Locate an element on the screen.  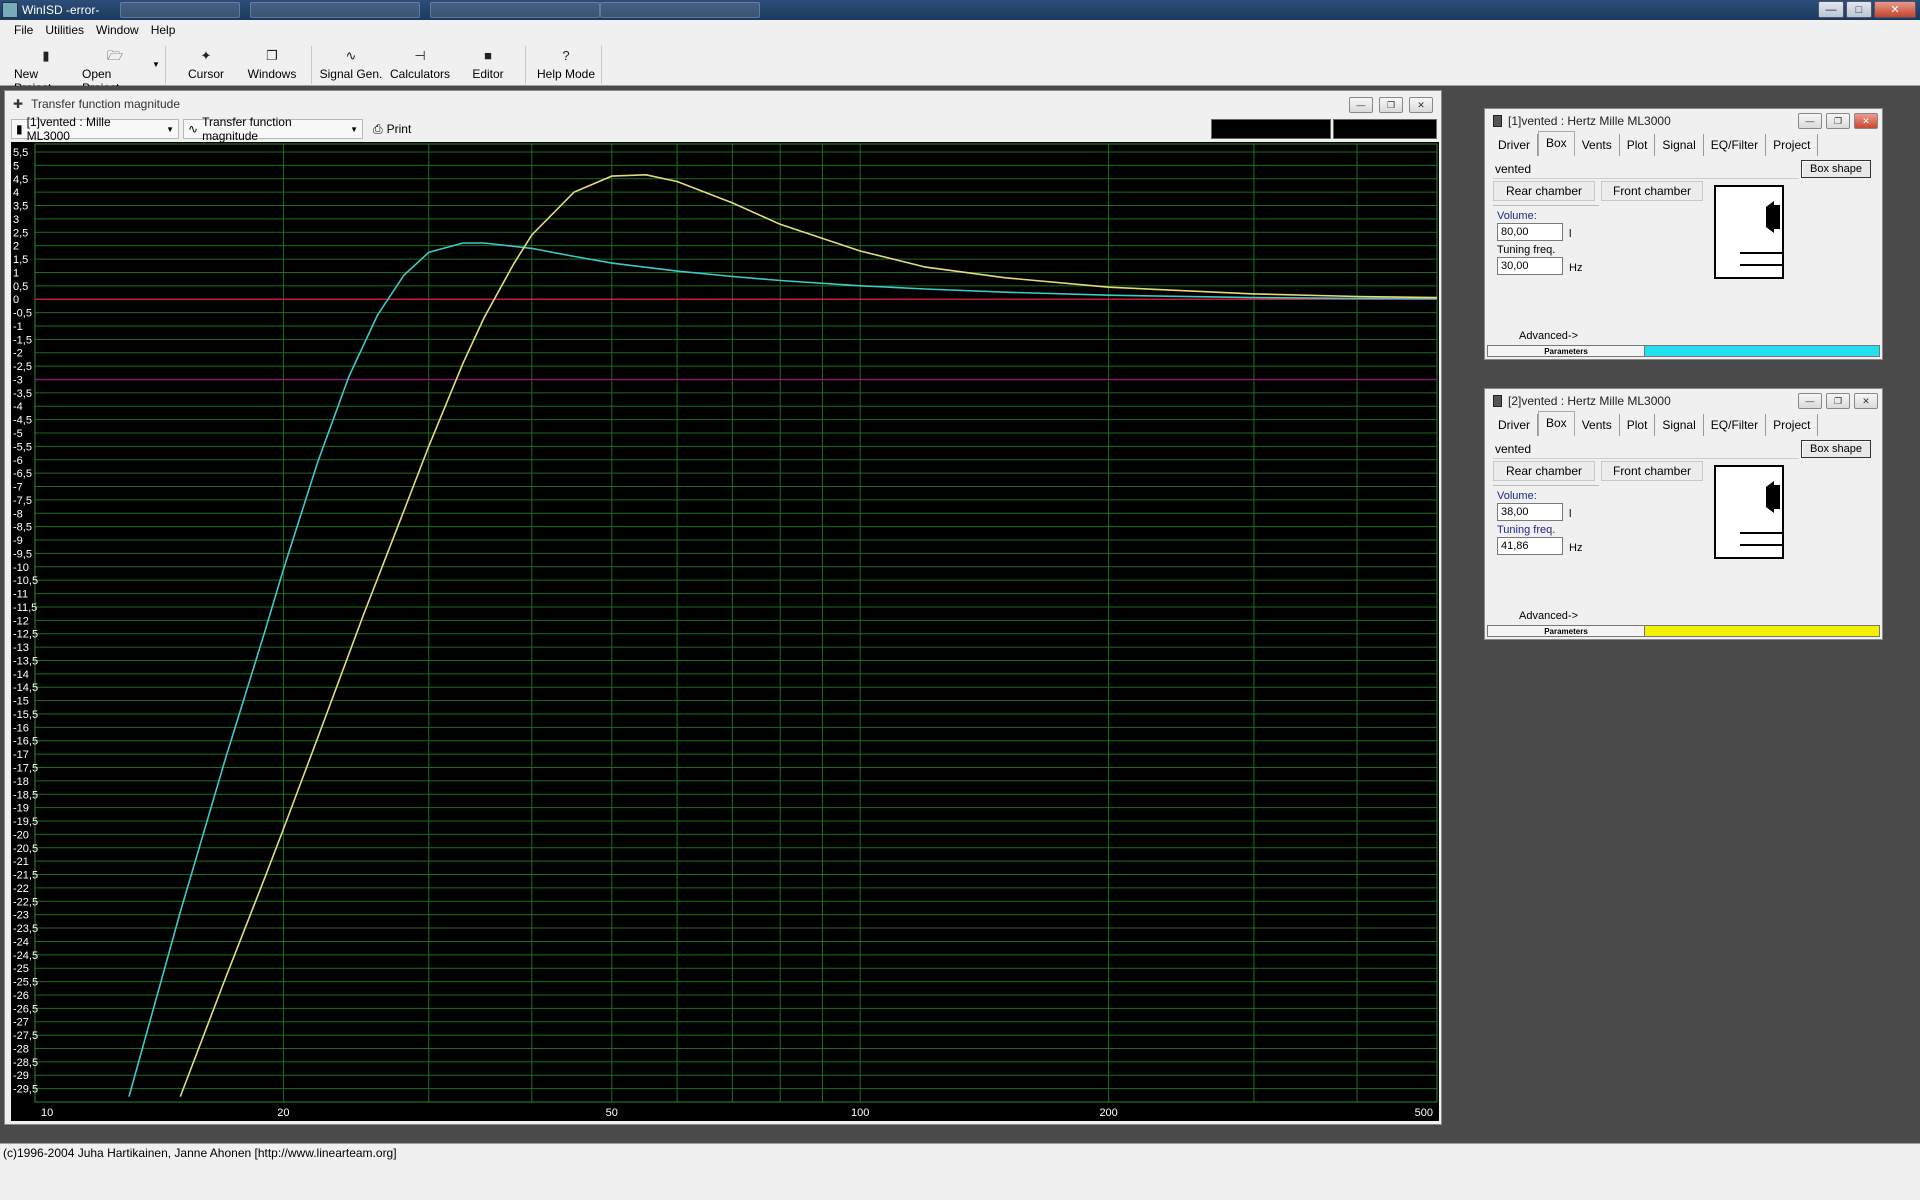
y-tick-label: 1,5 is located at coordinates (20, 260).